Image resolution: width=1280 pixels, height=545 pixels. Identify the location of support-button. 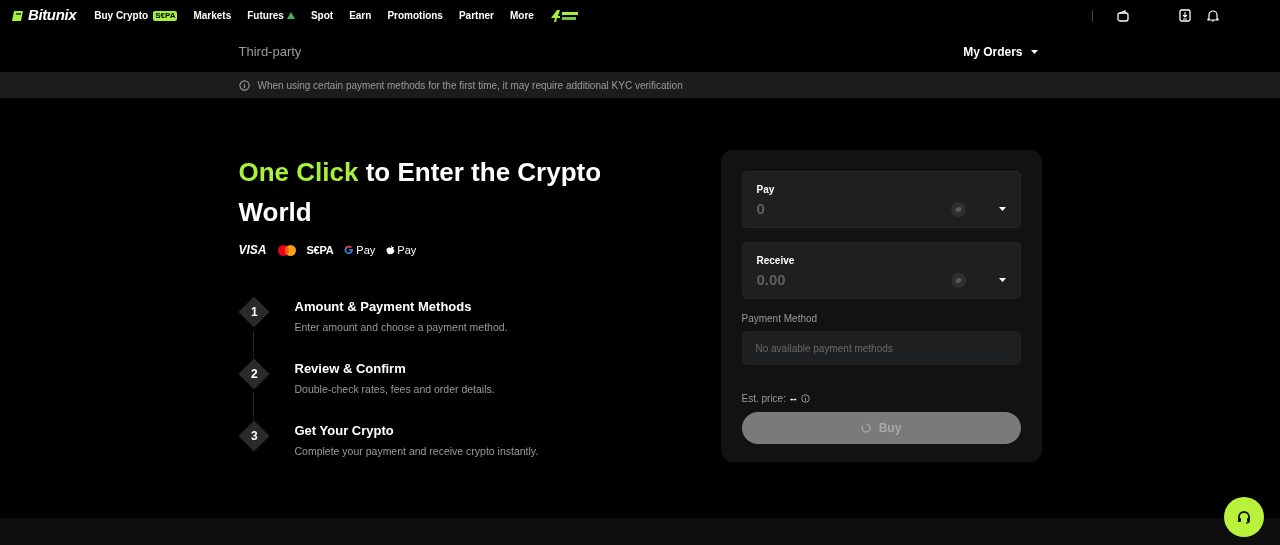
(1244, 517).